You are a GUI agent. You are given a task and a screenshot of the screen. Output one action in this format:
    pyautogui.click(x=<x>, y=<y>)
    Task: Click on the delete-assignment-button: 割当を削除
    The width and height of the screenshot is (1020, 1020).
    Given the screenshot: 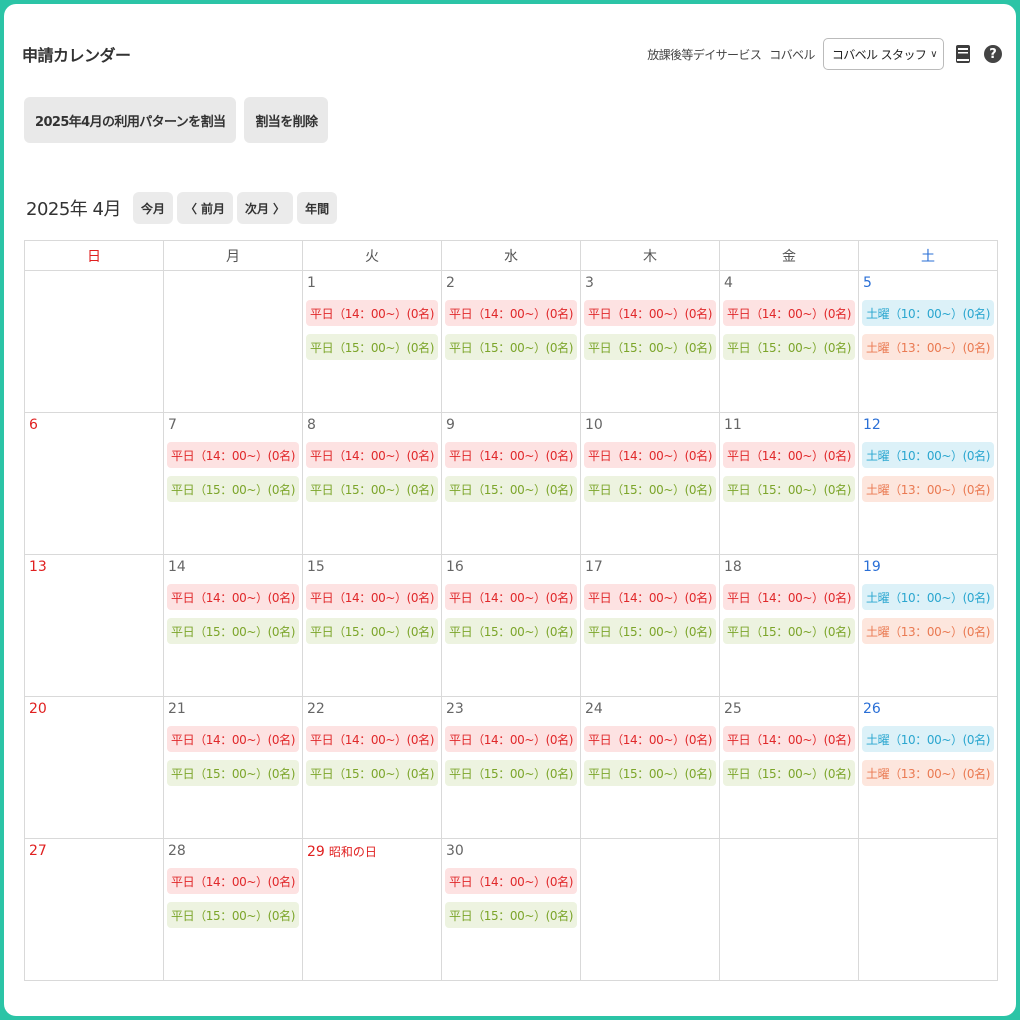 What is the action you would take?
    pyautogui.click(x=286, y=120)
    